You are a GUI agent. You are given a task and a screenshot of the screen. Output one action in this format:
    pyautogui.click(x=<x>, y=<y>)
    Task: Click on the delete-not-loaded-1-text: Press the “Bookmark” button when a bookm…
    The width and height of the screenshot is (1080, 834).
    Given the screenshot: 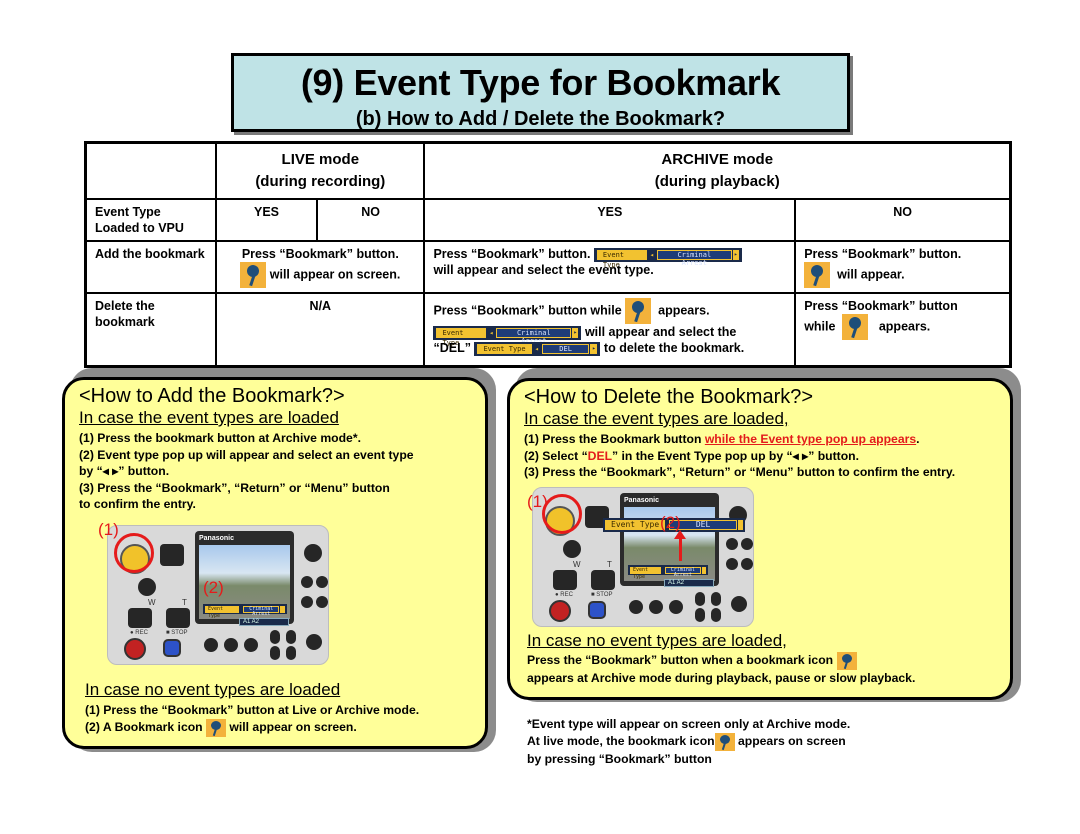 What is the action you would take?
    pyautogui.click(x=680, y=660)
    